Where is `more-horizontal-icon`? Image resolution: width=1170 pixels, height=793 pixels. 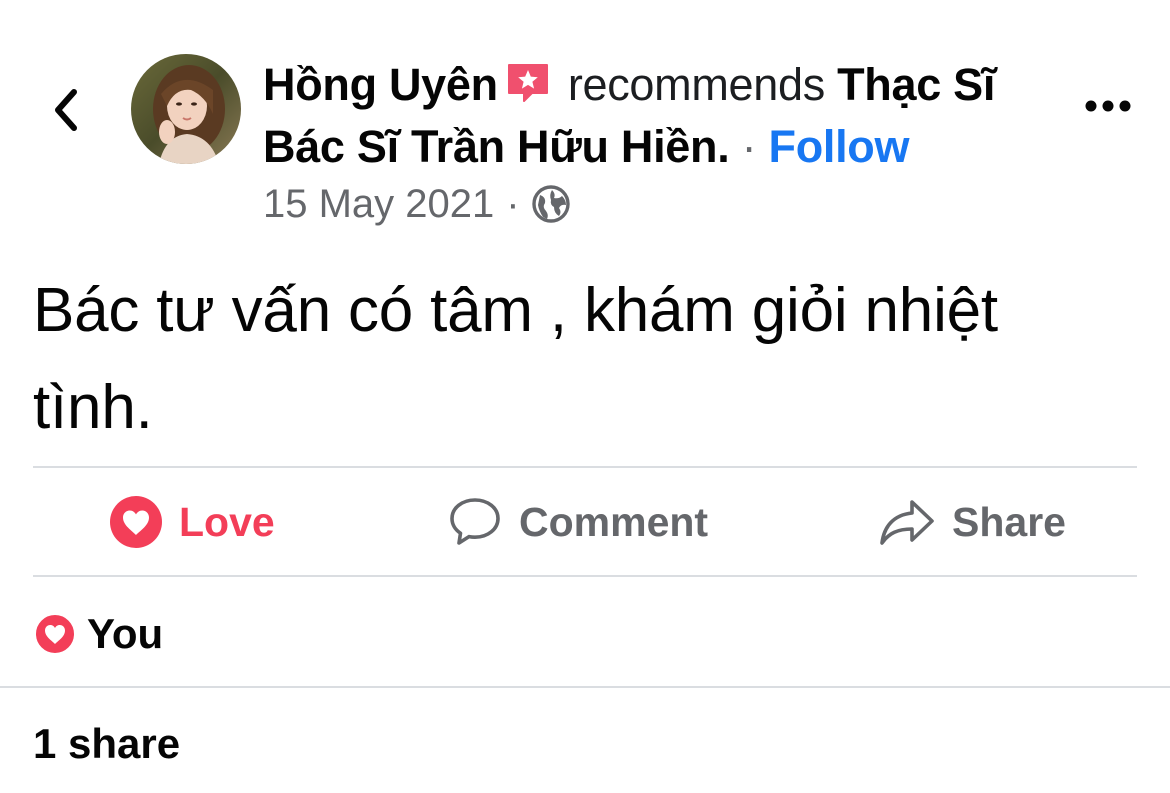
more-horizontal-icon is located at coordinates (1108, 106).